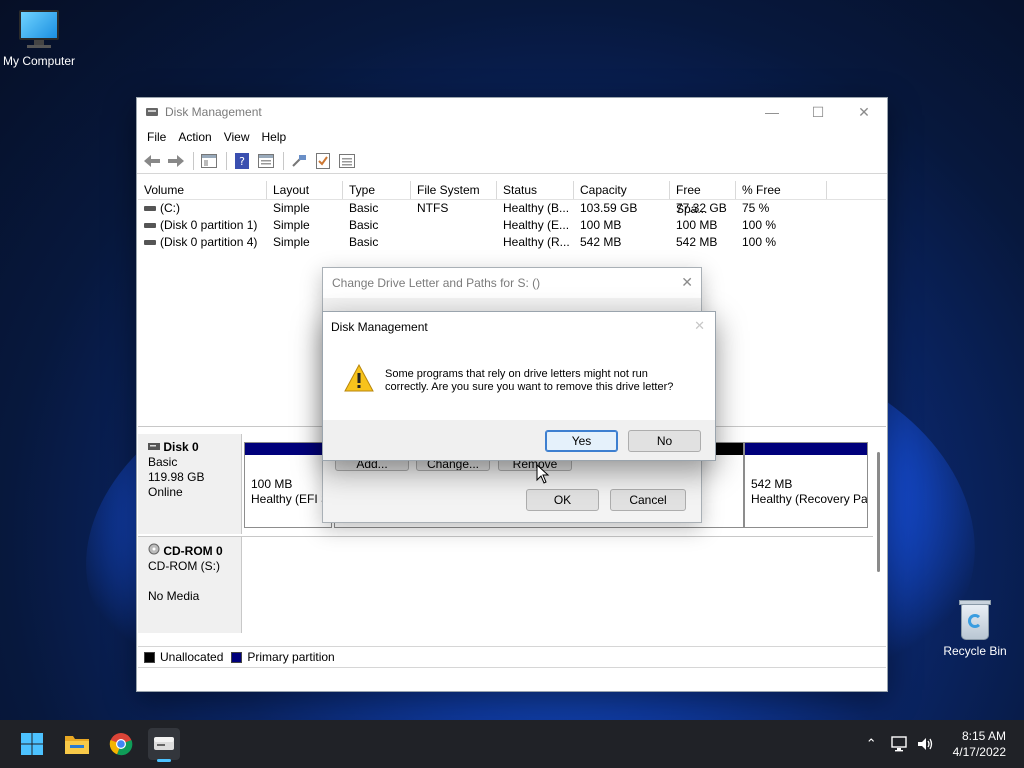 This screenshot has width=1024, height=768. I want to click on clock-time: 8:15 AM, so click(983, 736).